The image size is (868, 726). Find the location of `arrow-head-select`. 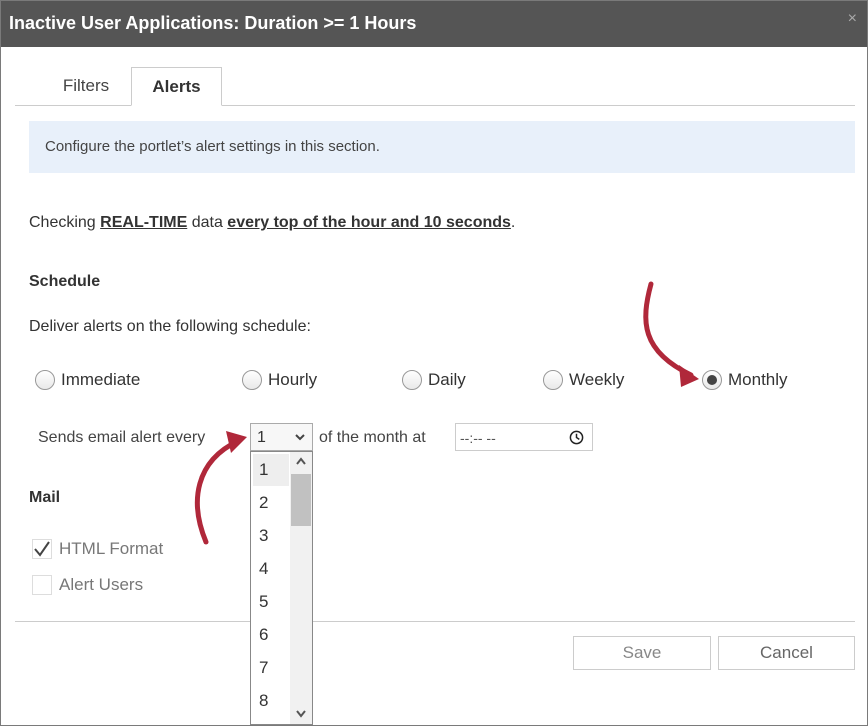

arrow-head-select is located at coordinates (236, 442).